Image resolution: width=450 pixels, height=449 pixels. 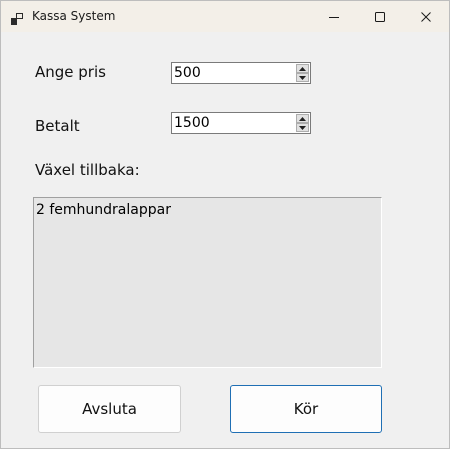 I want to click on app-icon, so click(x=17, y=17).